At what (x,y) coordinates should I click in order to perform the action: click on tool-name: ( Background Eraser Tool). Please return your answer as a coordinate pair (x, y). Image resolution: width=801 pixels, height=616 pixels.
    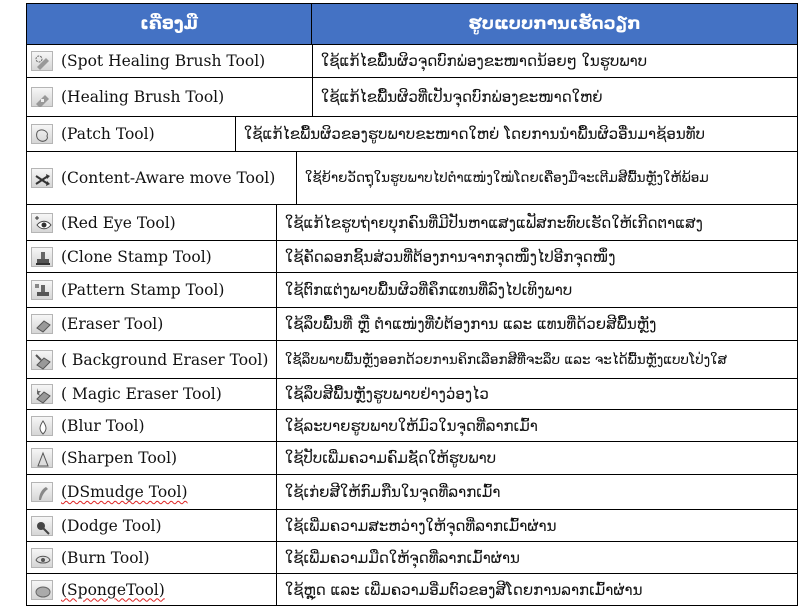
    Looking at the image, I should click on (165, 359).